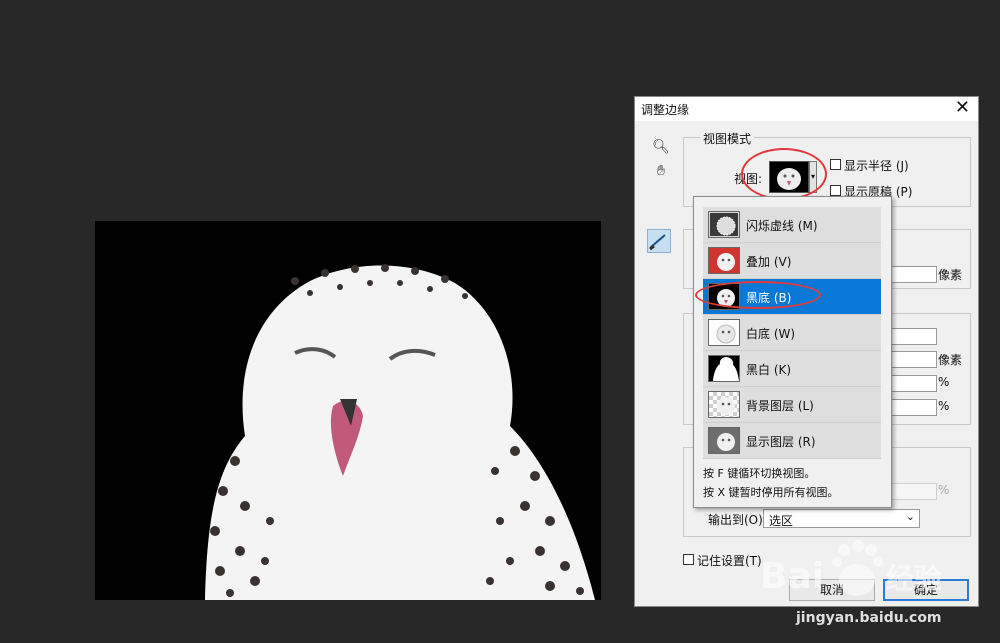 The height and width of the screenshot is (643, 1000). I want to click on view-mode-legend: 视图模式, so click(727, 138).